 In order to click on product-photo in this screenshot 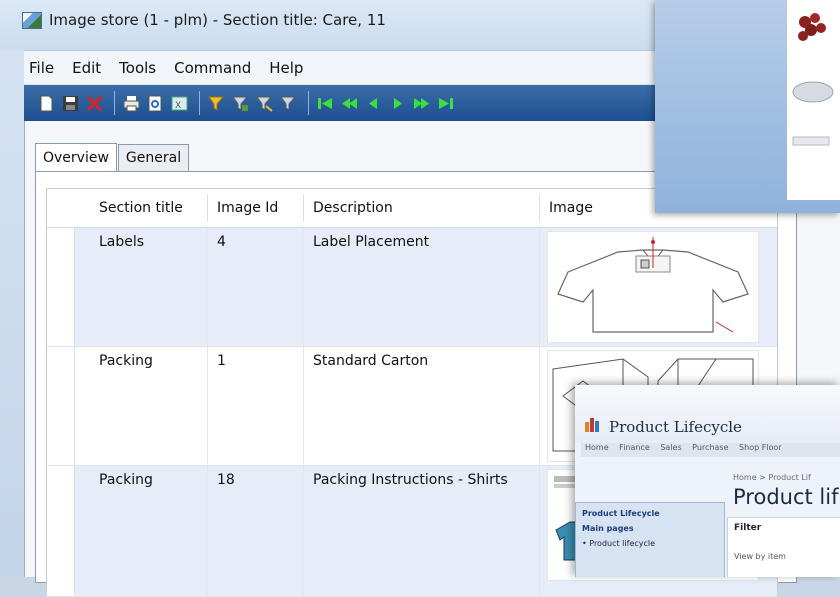, I will do `click(813, 79)`.